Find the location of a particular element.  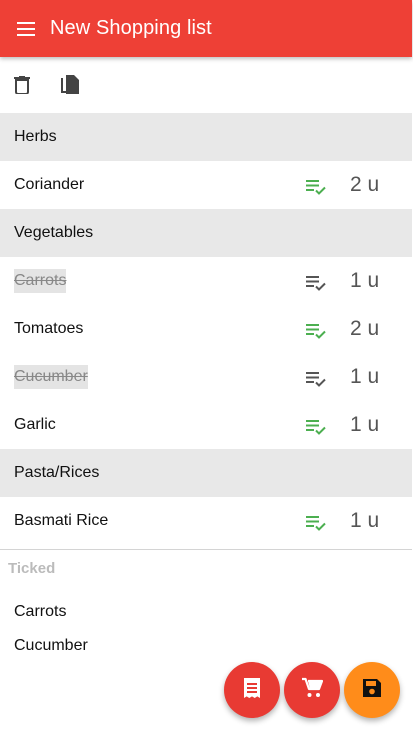

item-name: Coriander is located at coordinates (49, 184).